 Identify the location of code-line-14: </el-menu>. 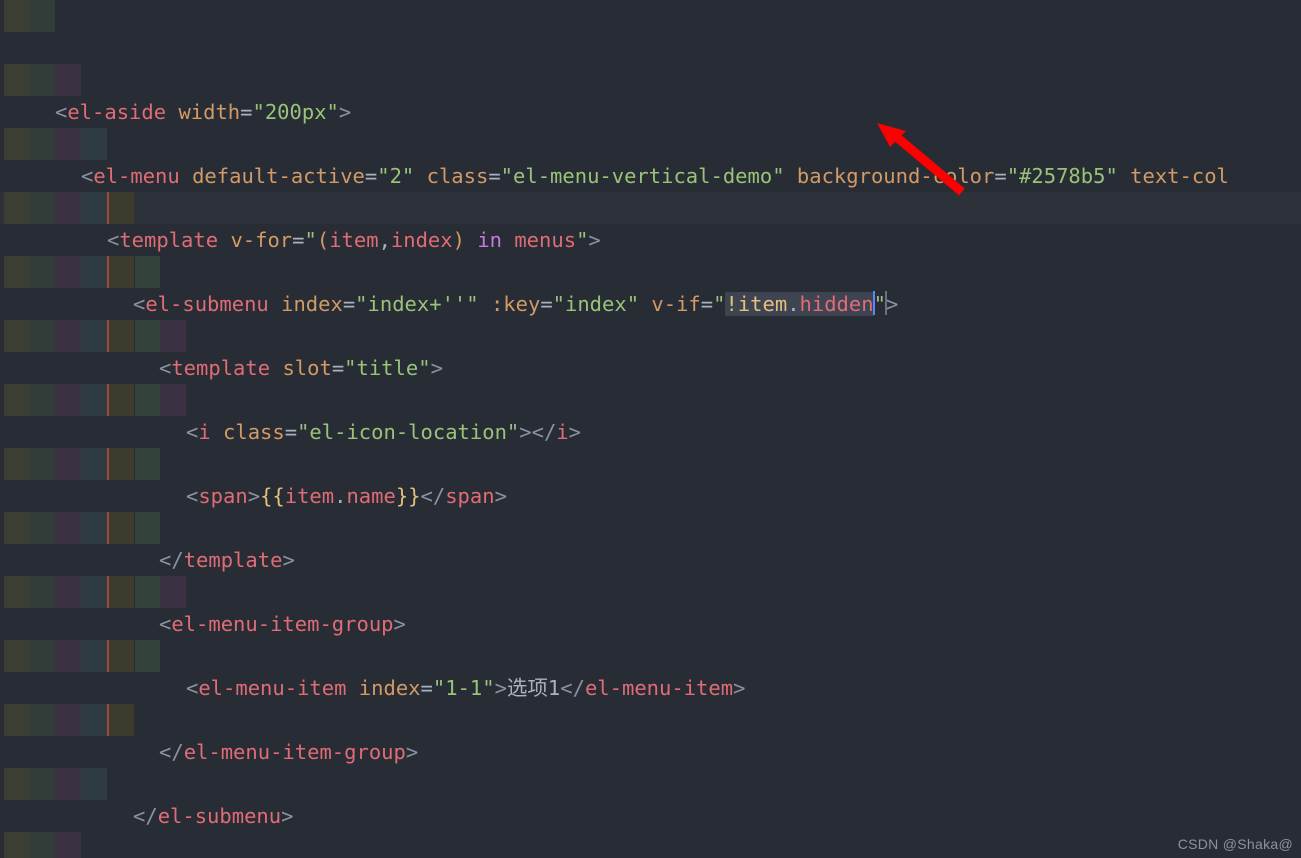
(650, 845).